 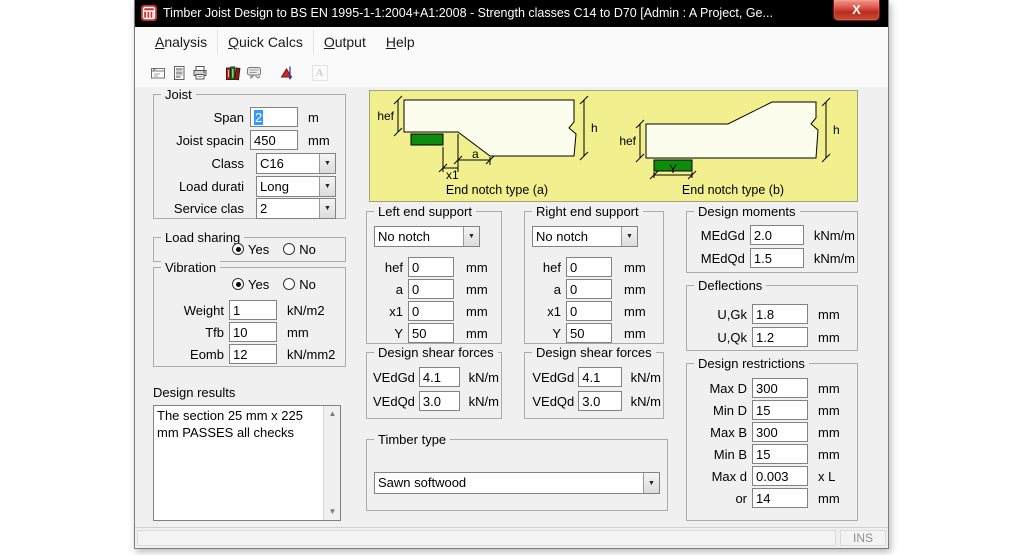 I want to click on scroll-up-icon: ▲, so click(x=332, y=414).